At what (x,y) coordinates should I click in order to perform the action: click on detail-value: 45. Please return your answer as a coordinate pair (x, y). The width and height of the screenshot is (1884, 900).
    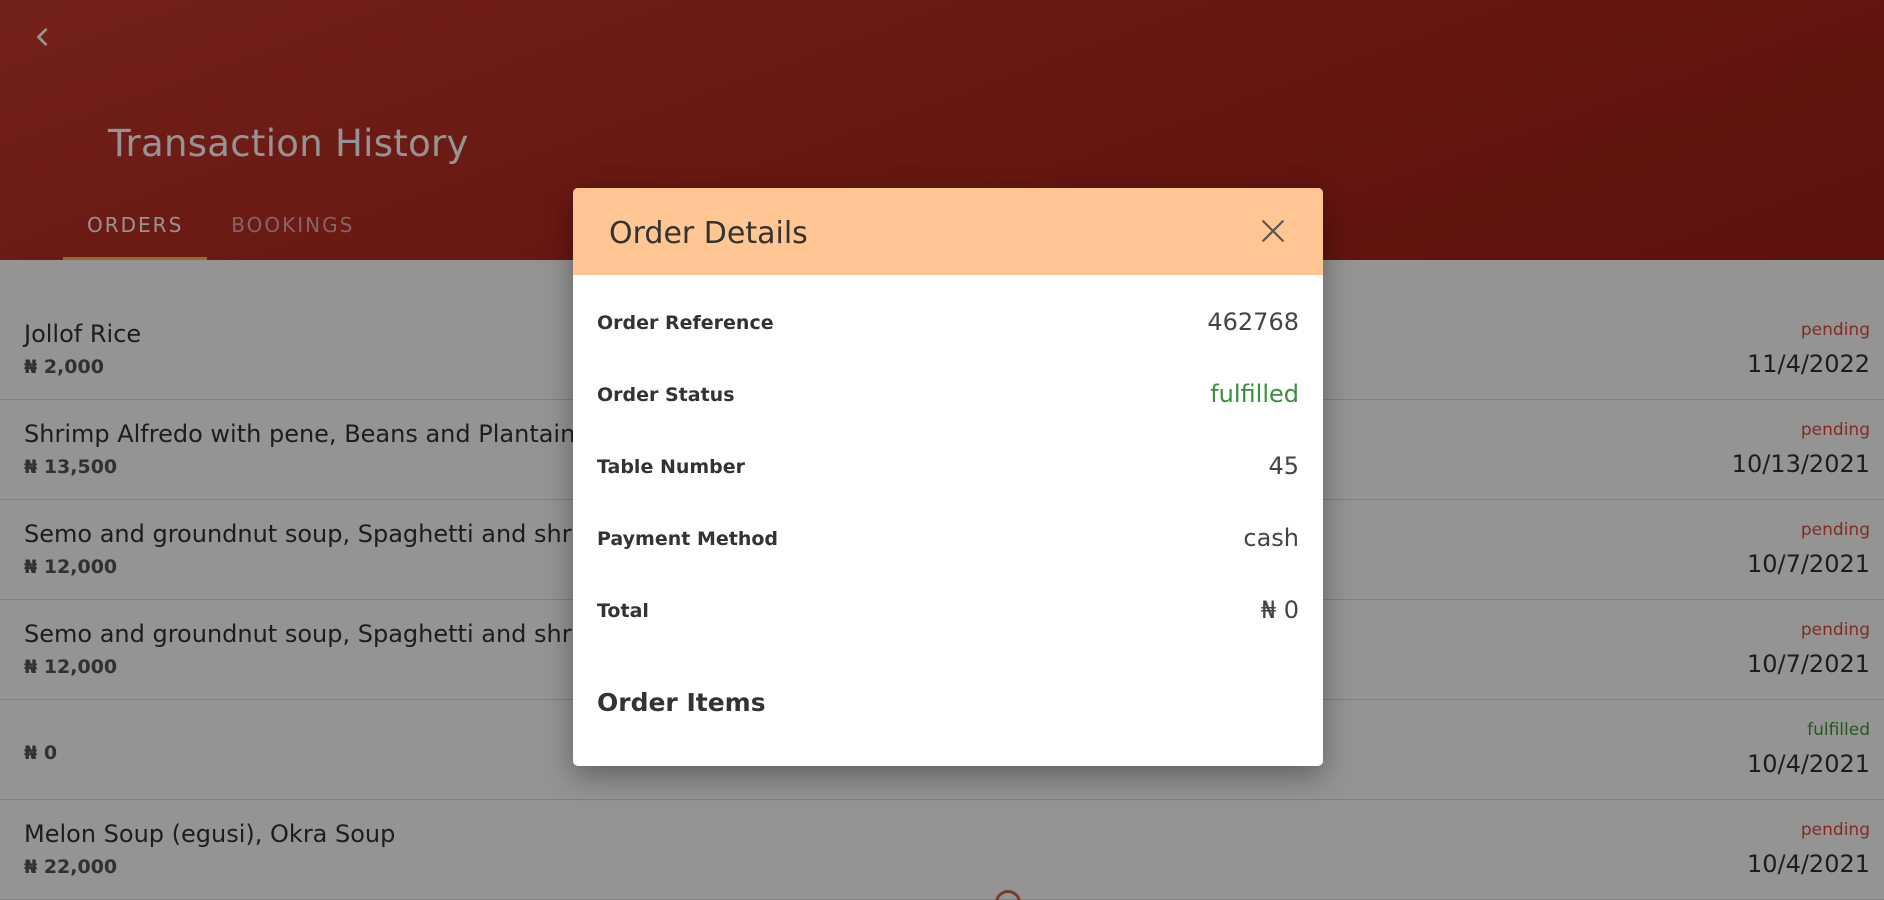
    Looking at the image, I should click on (1283, 466).